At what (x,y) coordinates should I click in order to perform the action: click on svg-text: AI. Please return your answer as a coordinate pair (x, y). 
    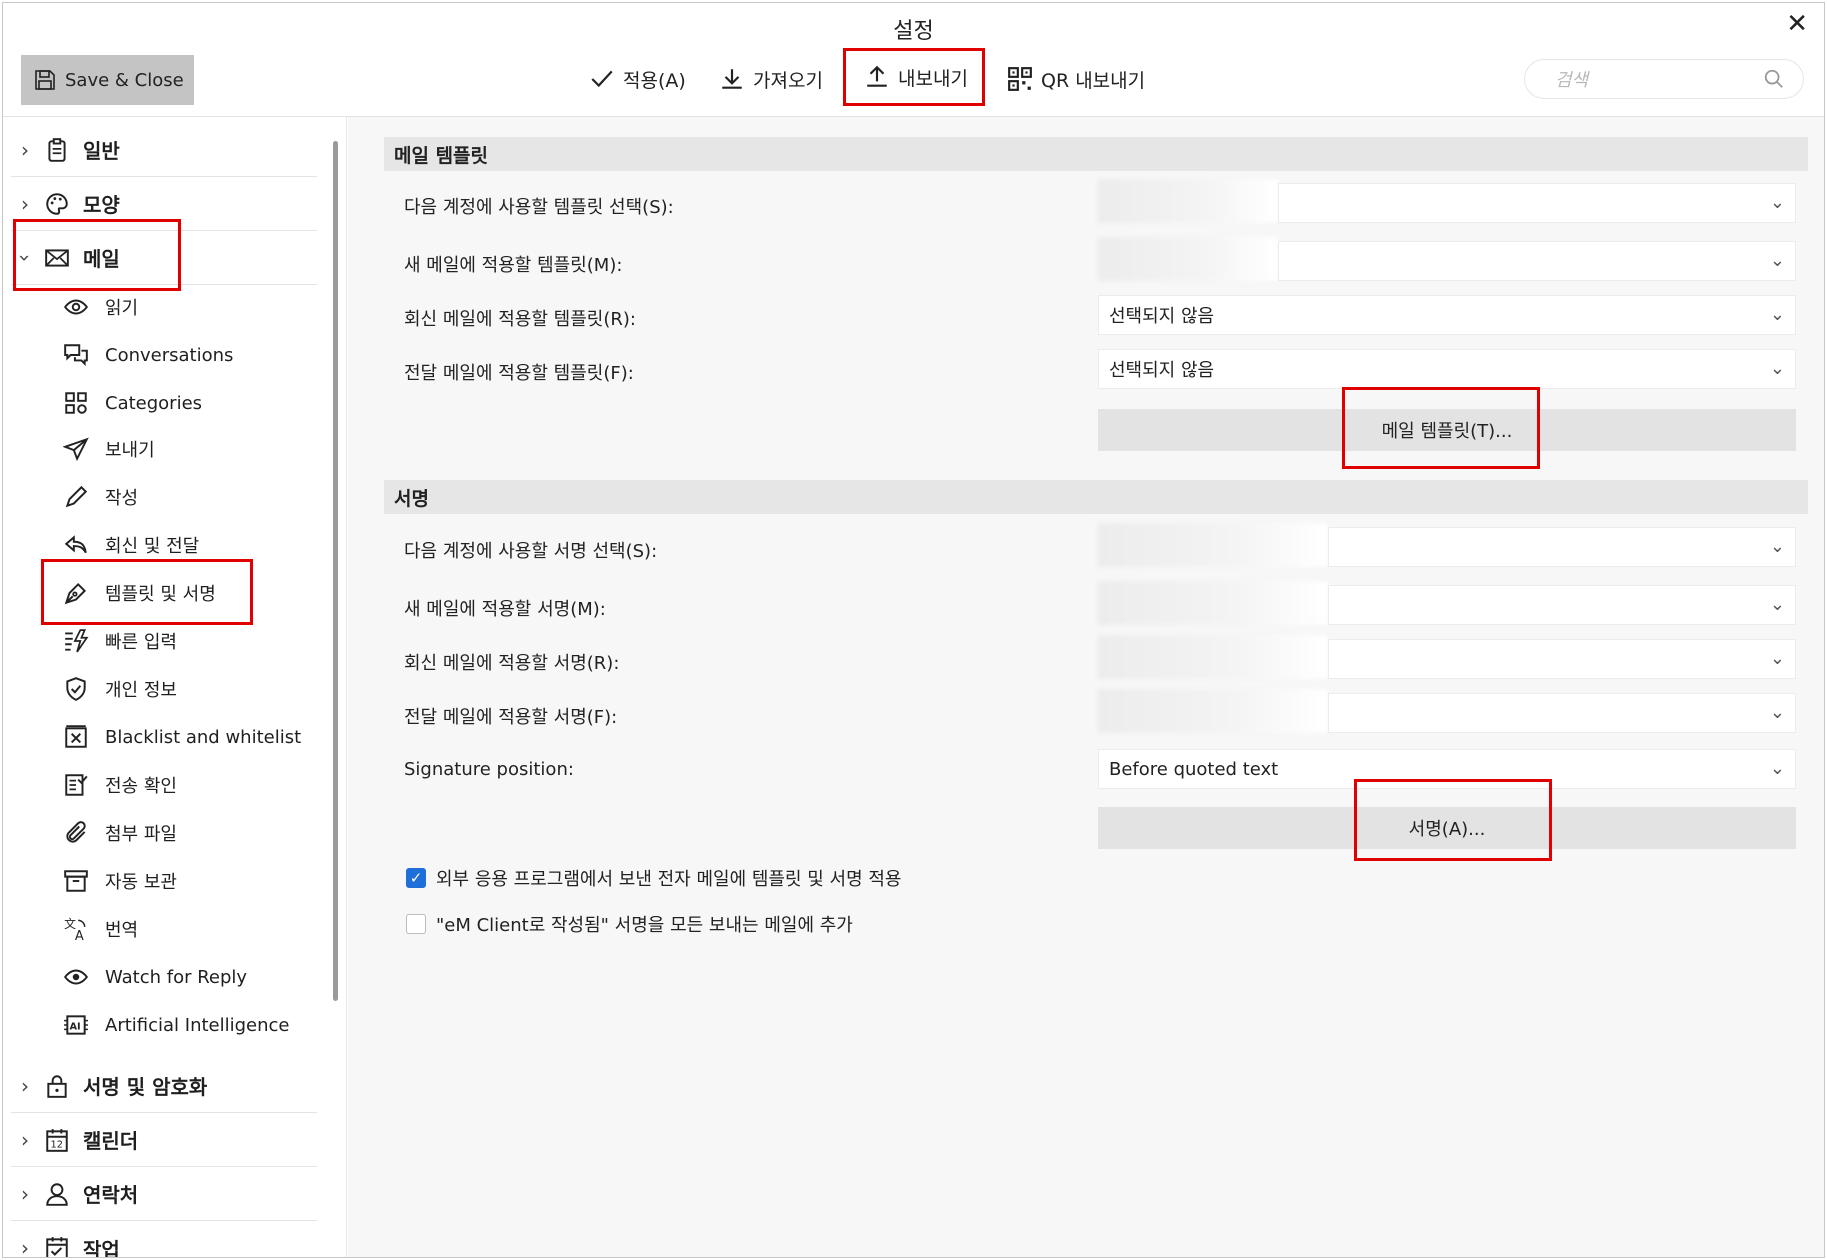
    Looking at the image, I should click on (75, 1026).